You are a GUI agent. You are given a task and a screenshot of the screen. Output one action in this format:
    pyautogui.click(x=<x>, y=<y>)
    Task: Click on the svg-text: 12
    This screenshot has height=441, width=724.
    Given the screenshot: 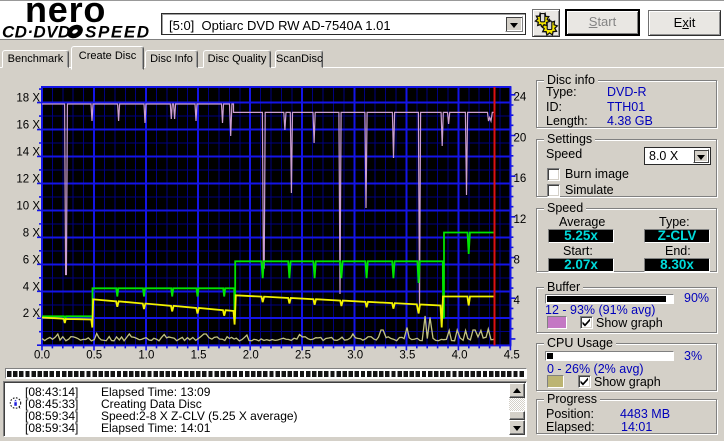 What is the action you would take?
    pyautogui.click(x=520, y=220)
    